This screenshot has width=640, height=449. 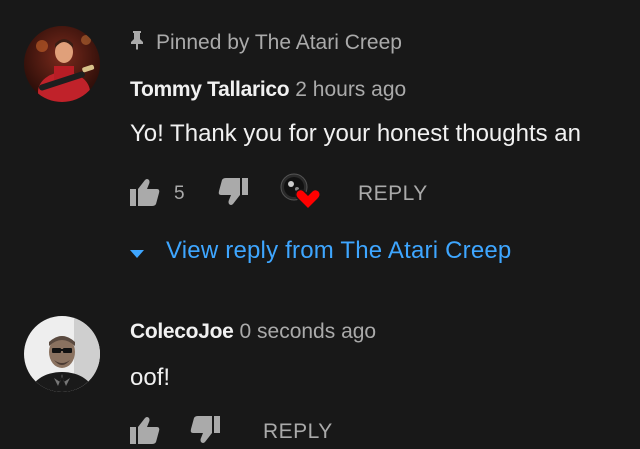 I want to click on chevron-down-icon, so click(x=137, y=251).